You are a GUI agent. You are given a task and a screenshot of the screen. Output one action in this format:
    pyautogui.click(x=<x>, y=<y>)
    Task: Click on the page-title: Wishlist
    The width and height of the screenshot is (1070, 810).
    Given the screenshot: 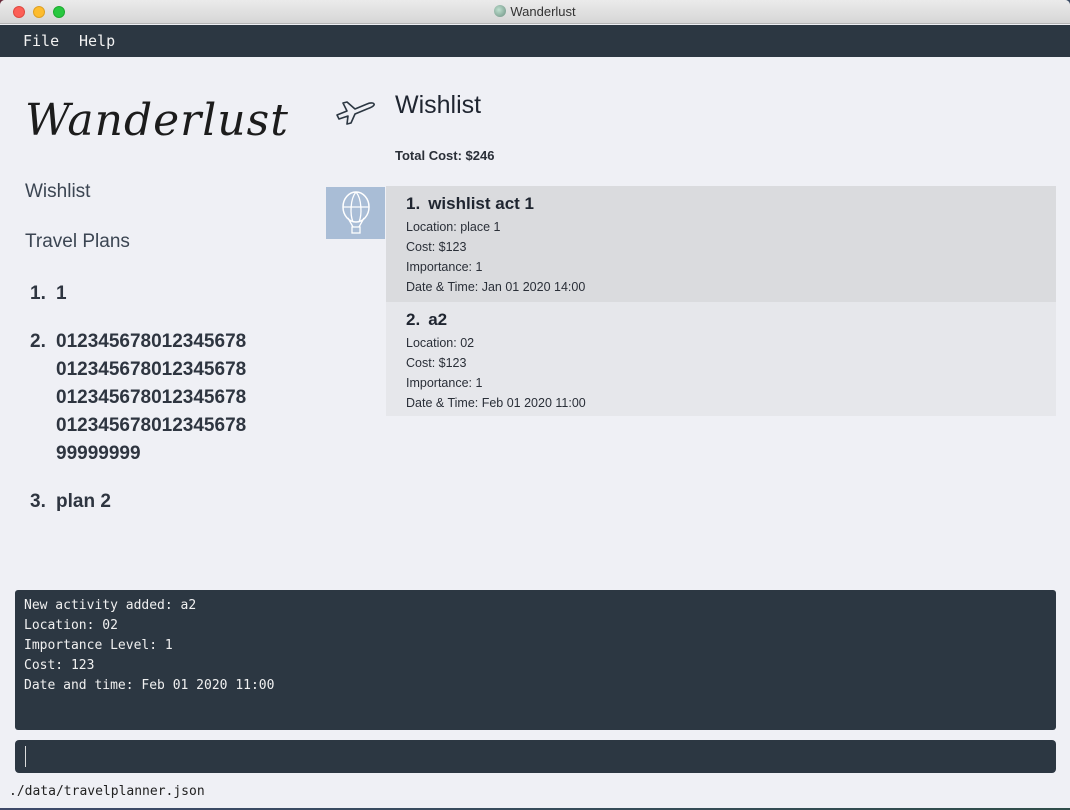 What is the action you would take?
    pyautogui.click(x=438, y=105)
    